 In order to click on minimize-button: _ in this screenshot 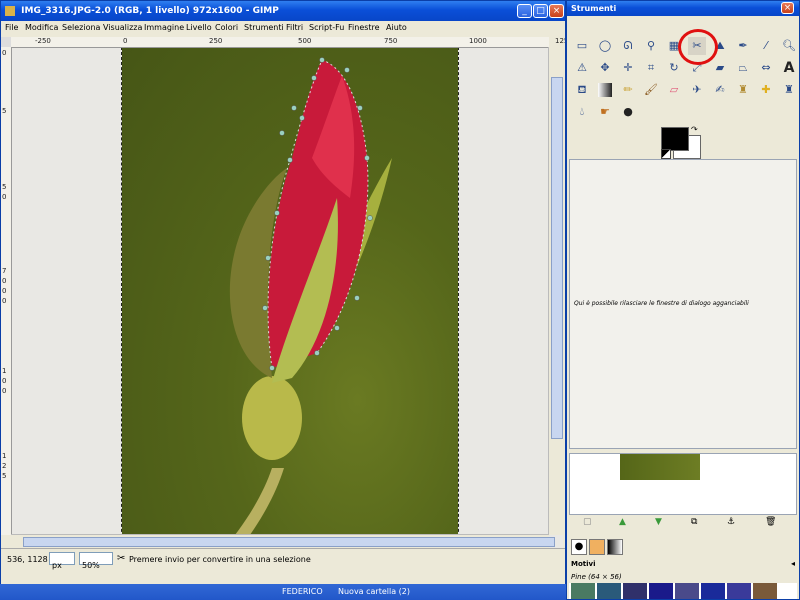, I will do `click(524, 11)`.